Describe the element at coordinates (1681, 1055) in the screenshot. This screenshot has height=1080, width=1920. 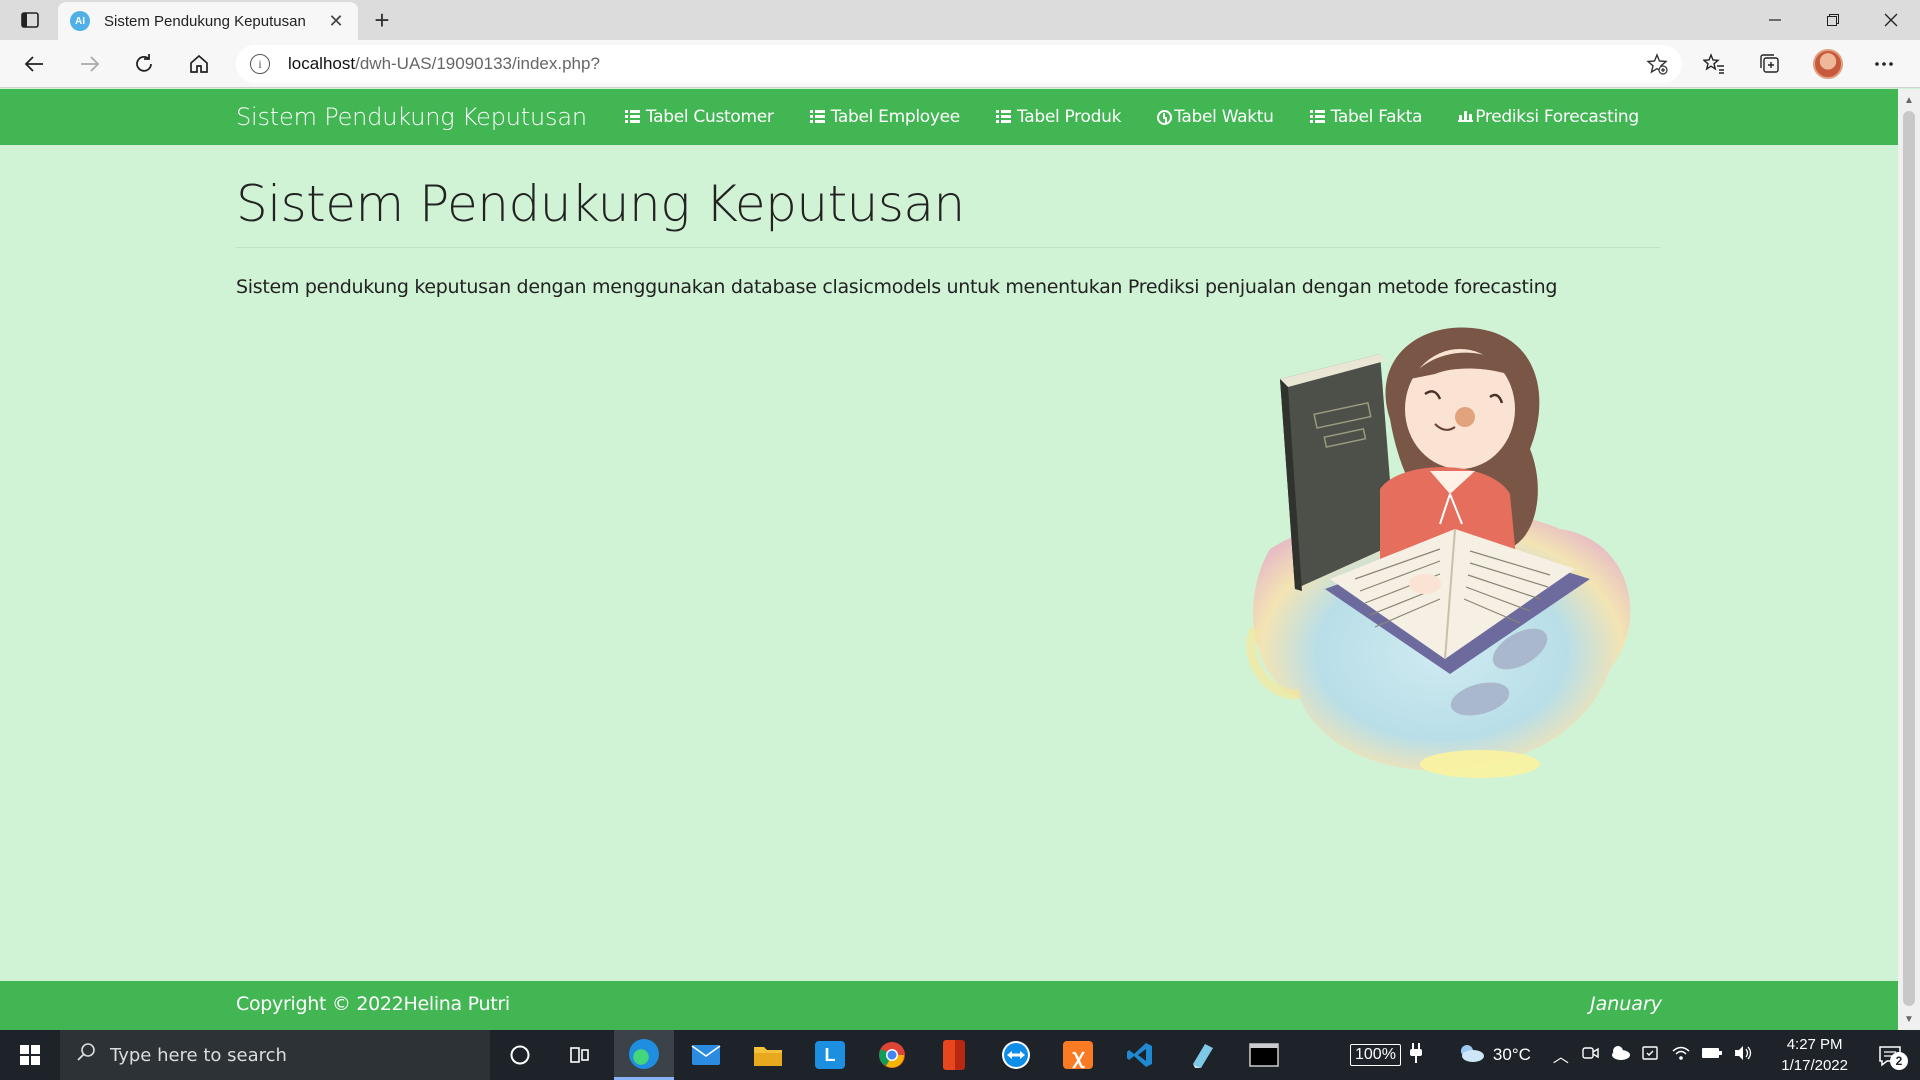
I see `wifi-icon` at that location.